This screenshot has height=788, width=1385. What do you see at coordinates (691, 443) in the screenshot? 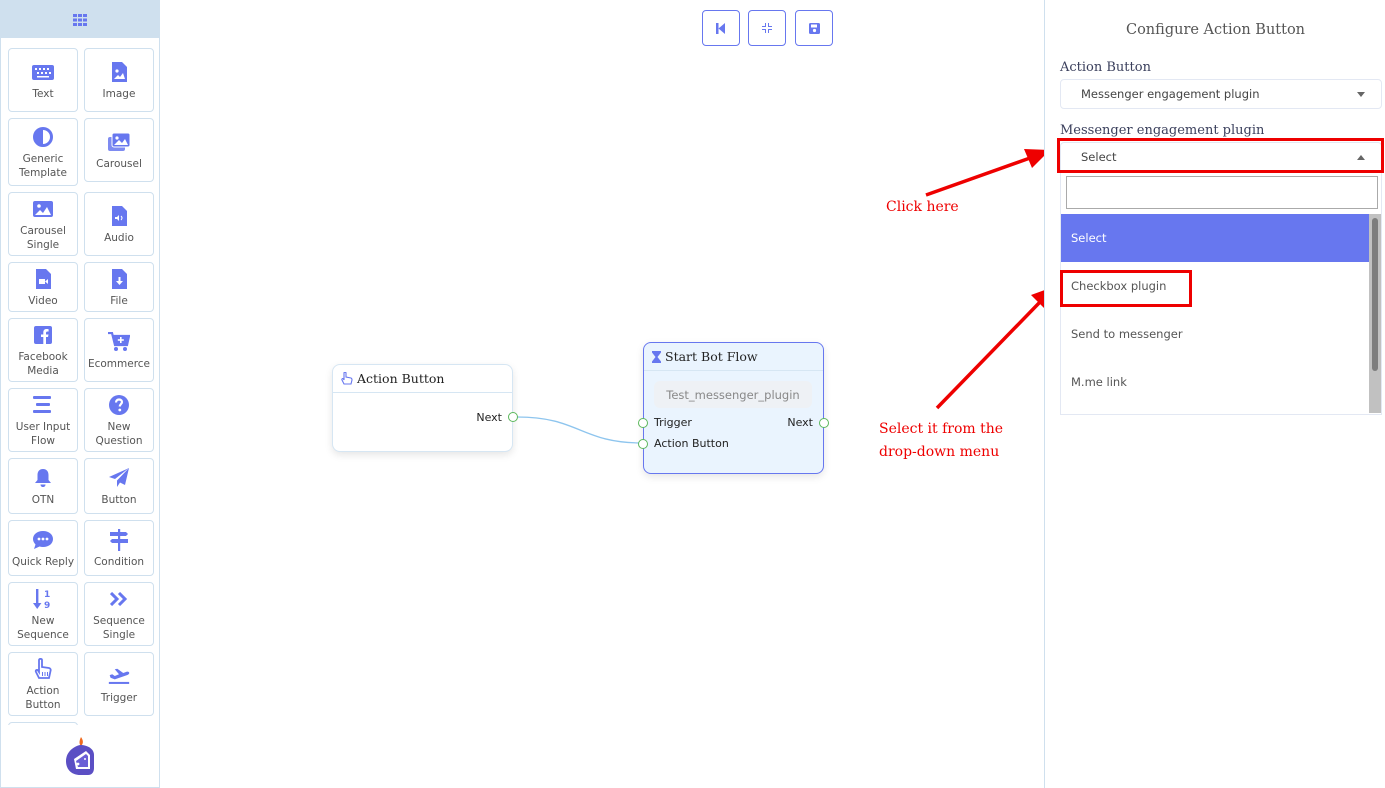
I see `action-button-label: Action Button` at bounding box center [691, 443].